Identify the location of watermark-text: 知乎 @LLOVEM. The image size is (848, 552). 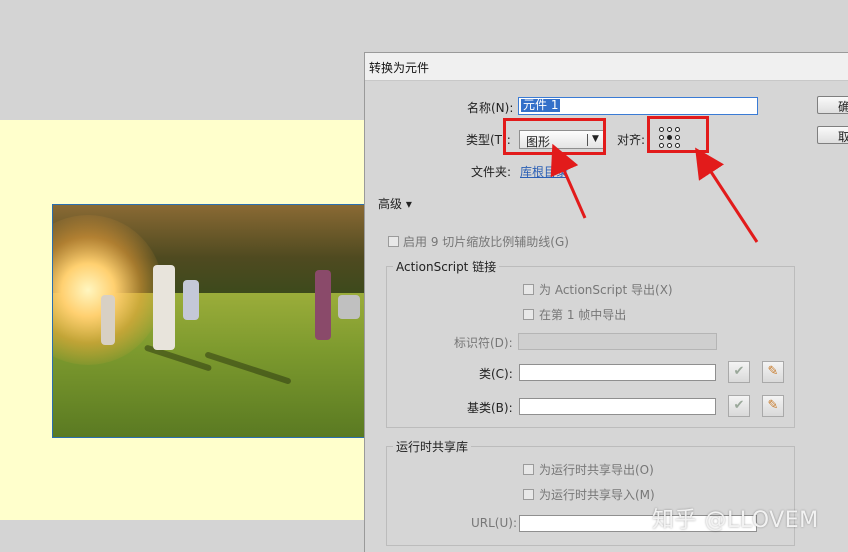
(735, 520).